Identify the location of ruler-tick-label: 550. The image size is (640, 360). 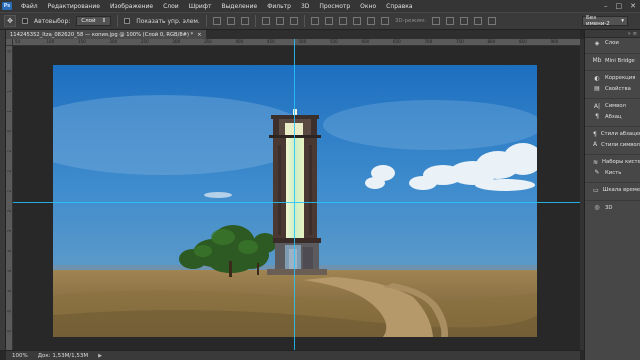
(334, 41).